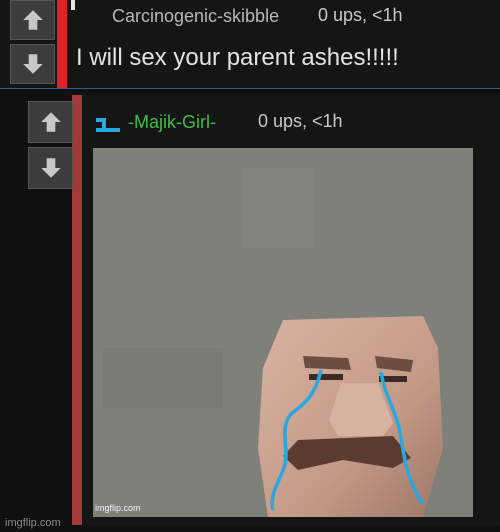 The height and width of the screenshot is (532, 500). I want to click on comment-author: -Majik-Girl-, so click(172, 122).